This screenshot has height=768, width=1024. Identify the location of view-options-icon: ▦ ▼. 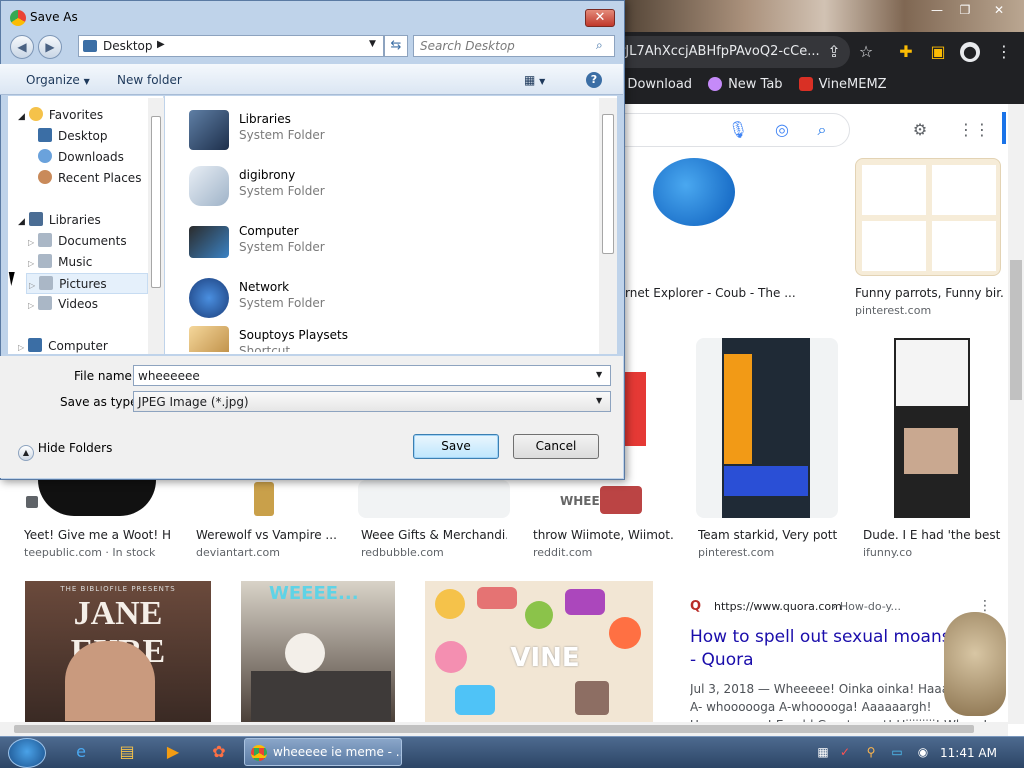
(534, 80).